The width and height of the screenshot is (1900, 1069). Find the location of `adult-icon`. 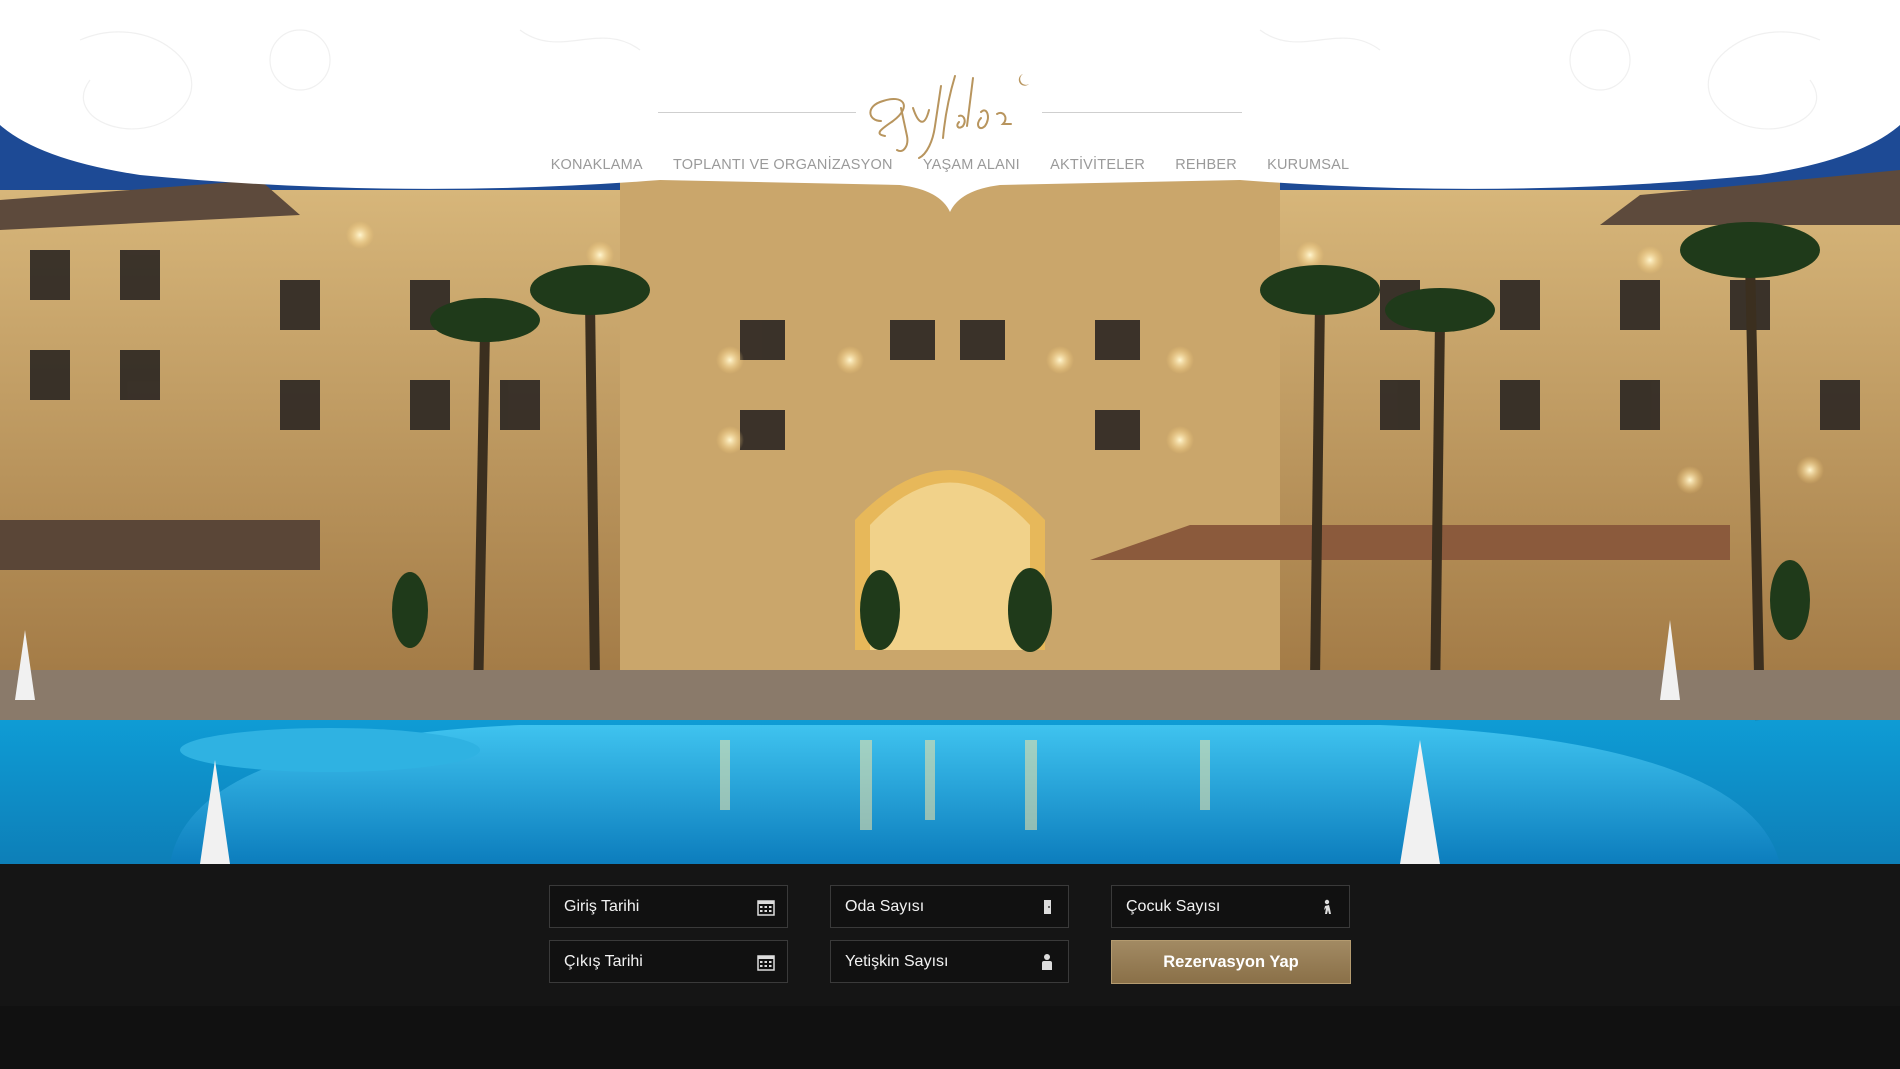

adult-icon is located at coordinates (1047, 962).